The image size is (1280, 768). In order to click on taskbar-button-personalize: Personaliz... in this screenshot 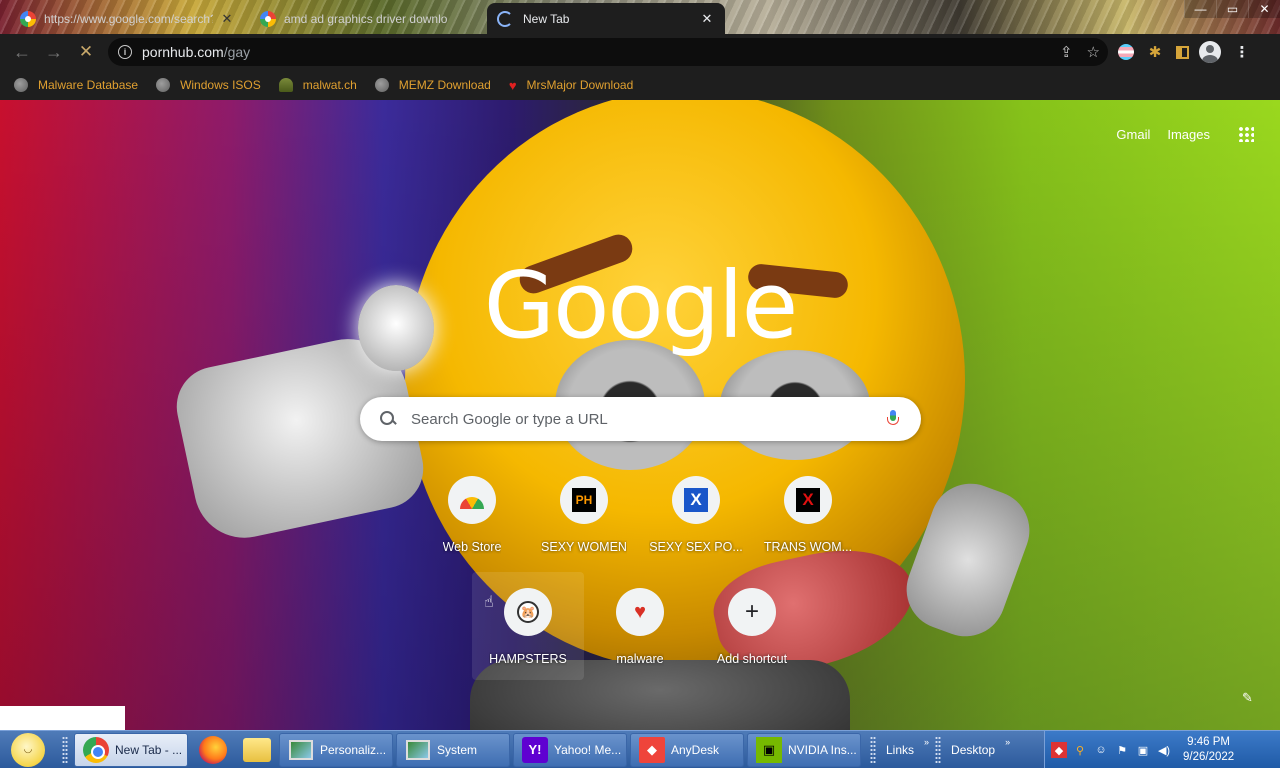, I will do `click(336, 749)`.